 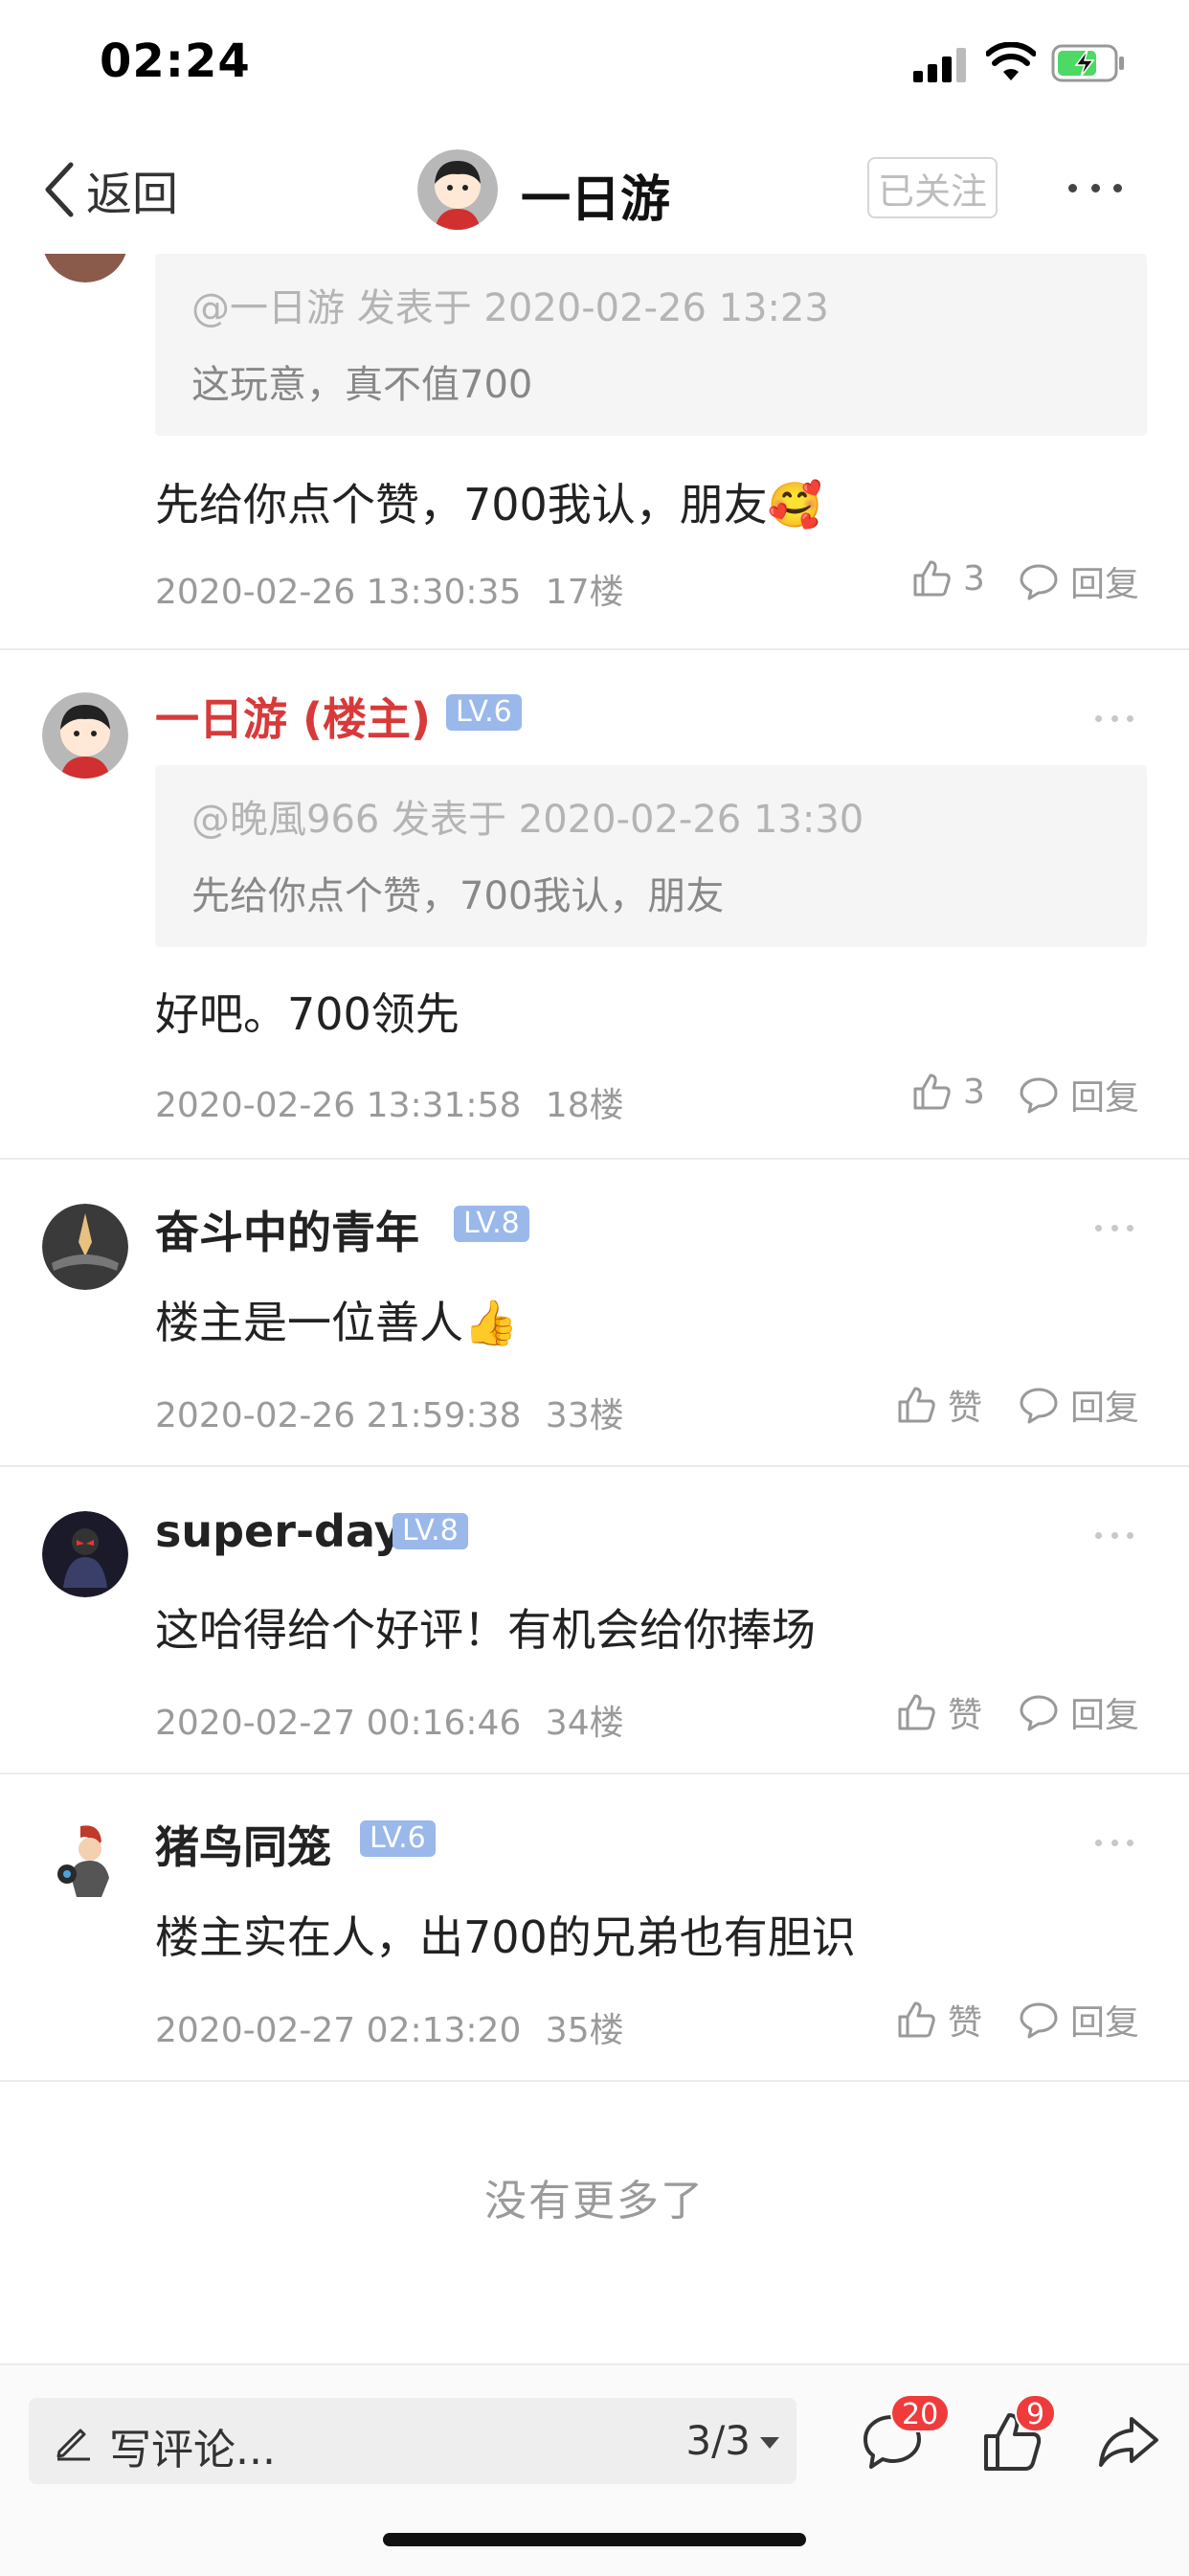 What do you see at coordinates (651, 345) in the screenshot?
I see `quoted-comment: @一日游 发表于 2020-02-26 13:23 这玩意，真不值700` at bounding box center [651, 345].